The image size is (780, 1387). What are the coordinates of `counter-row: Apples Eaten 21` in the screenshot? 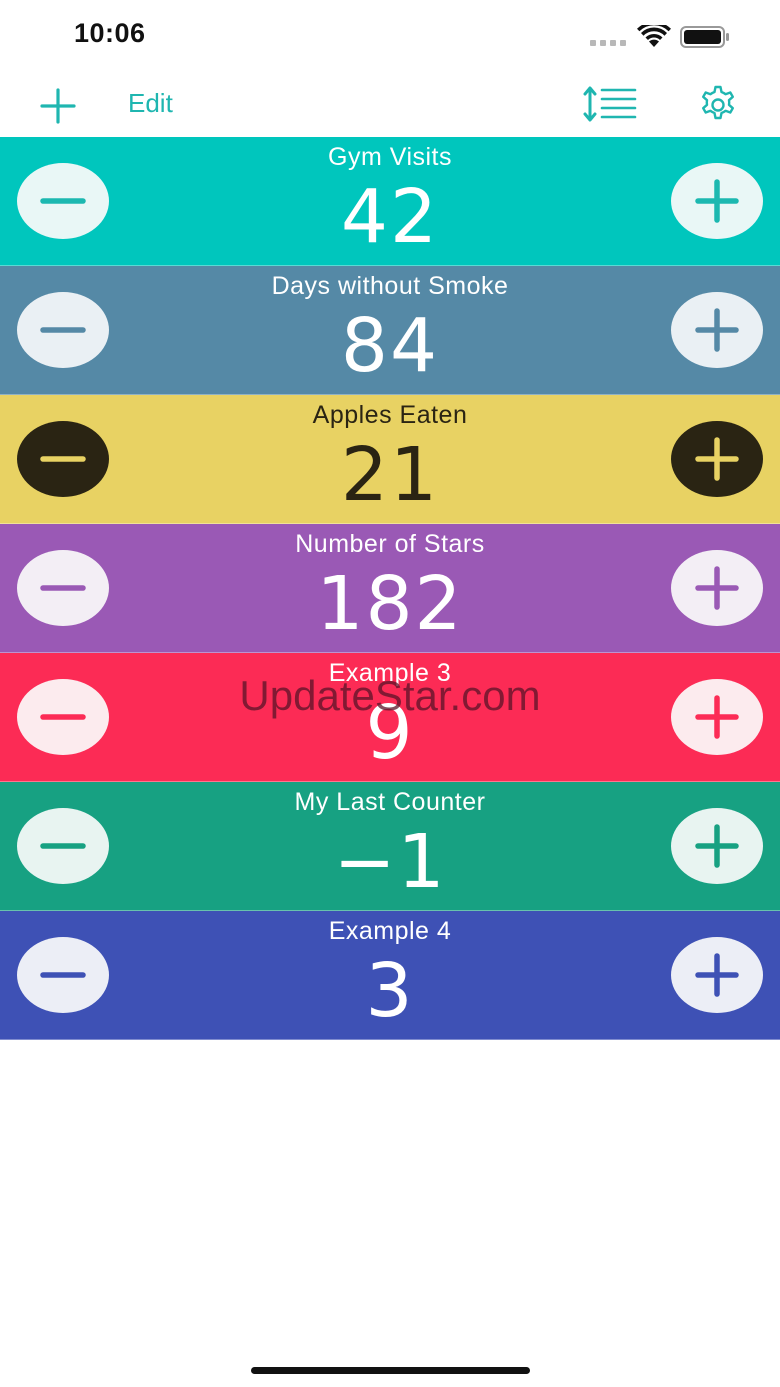 It's located at (390, 459).